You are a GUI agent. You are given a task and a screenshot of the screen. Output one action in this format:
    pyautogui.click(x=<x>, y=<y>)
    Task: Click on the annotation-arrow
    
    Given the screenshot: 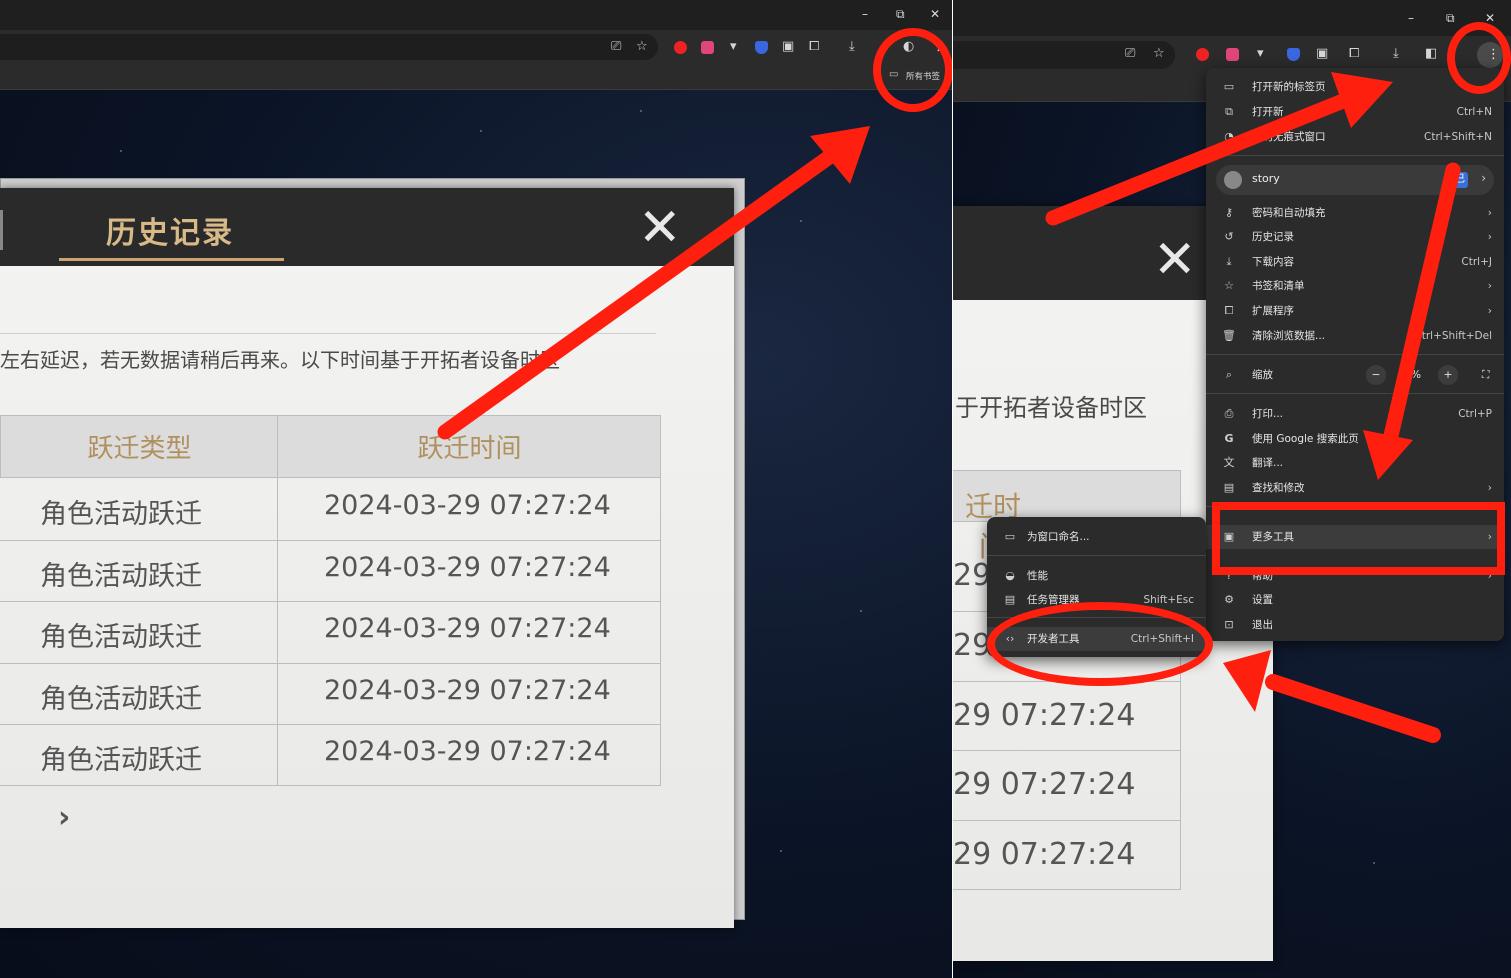 What is the action you would take?
    pyautogui.click(x=653, y=283)
    